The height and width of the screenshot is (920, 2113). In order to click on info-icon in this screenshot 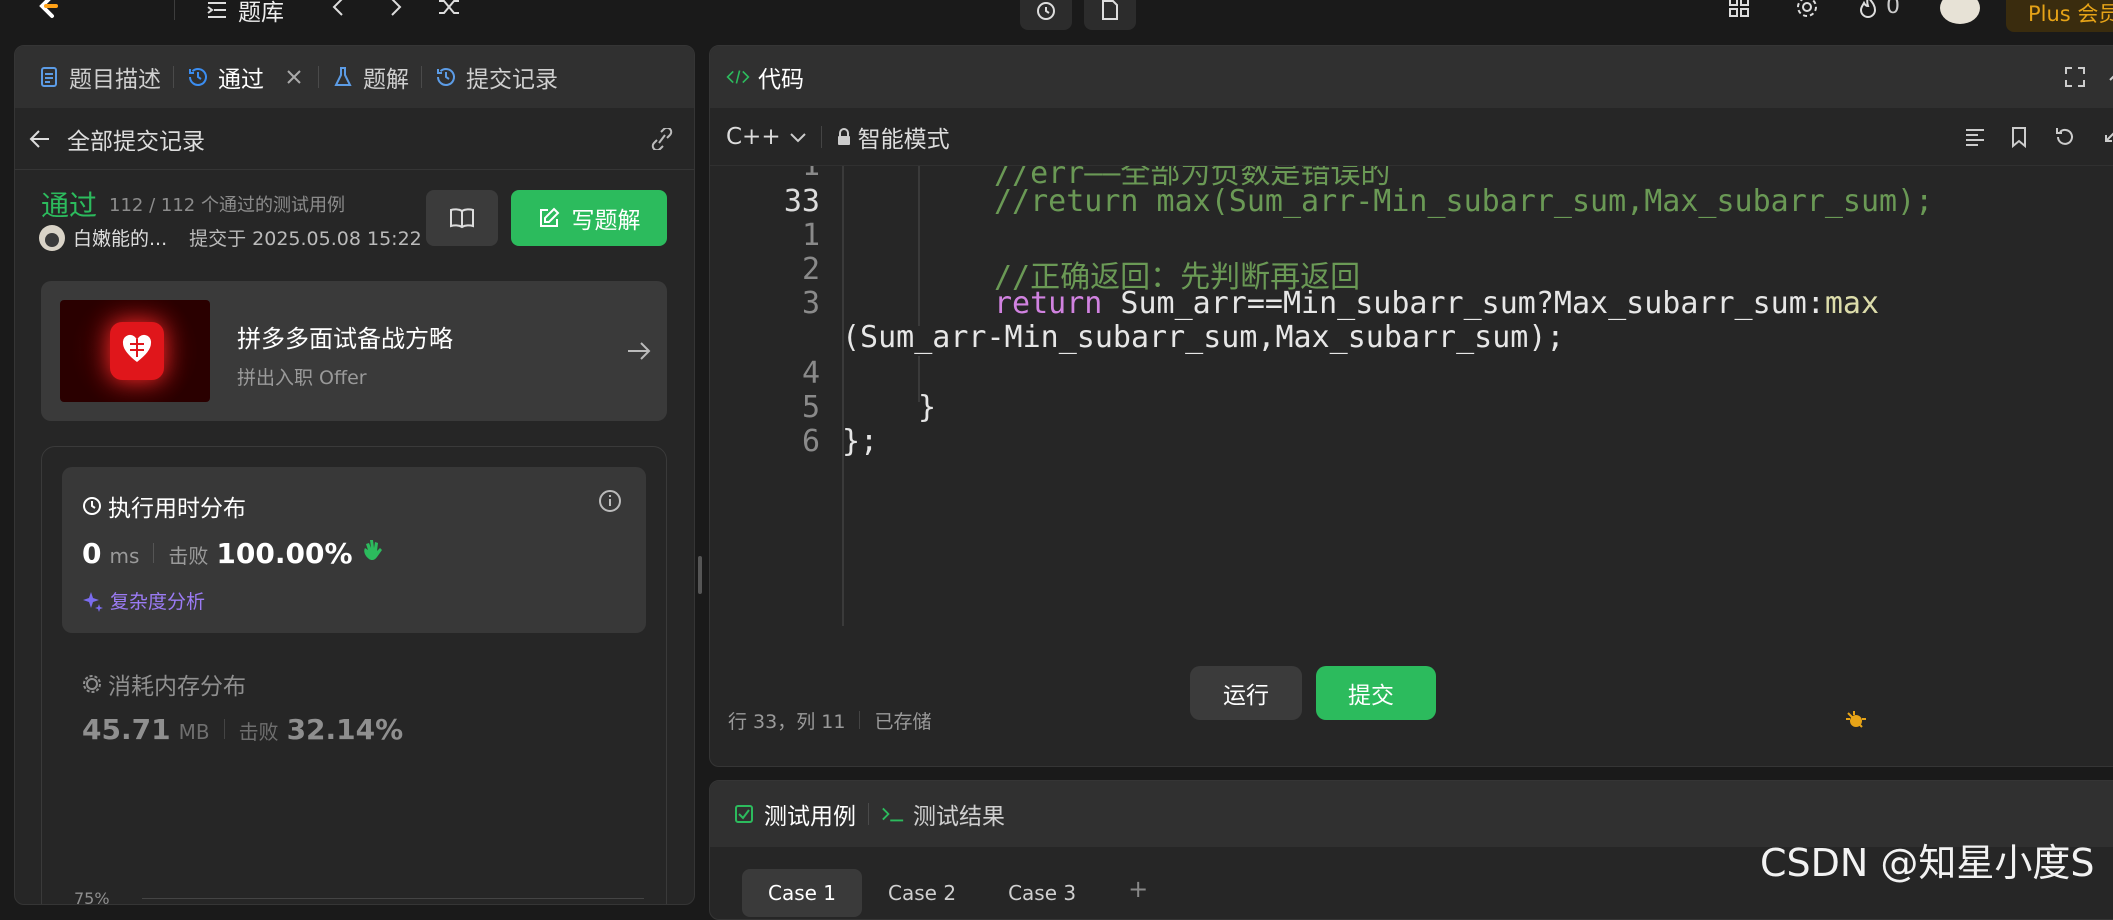, I will do `click(610, 501)`.